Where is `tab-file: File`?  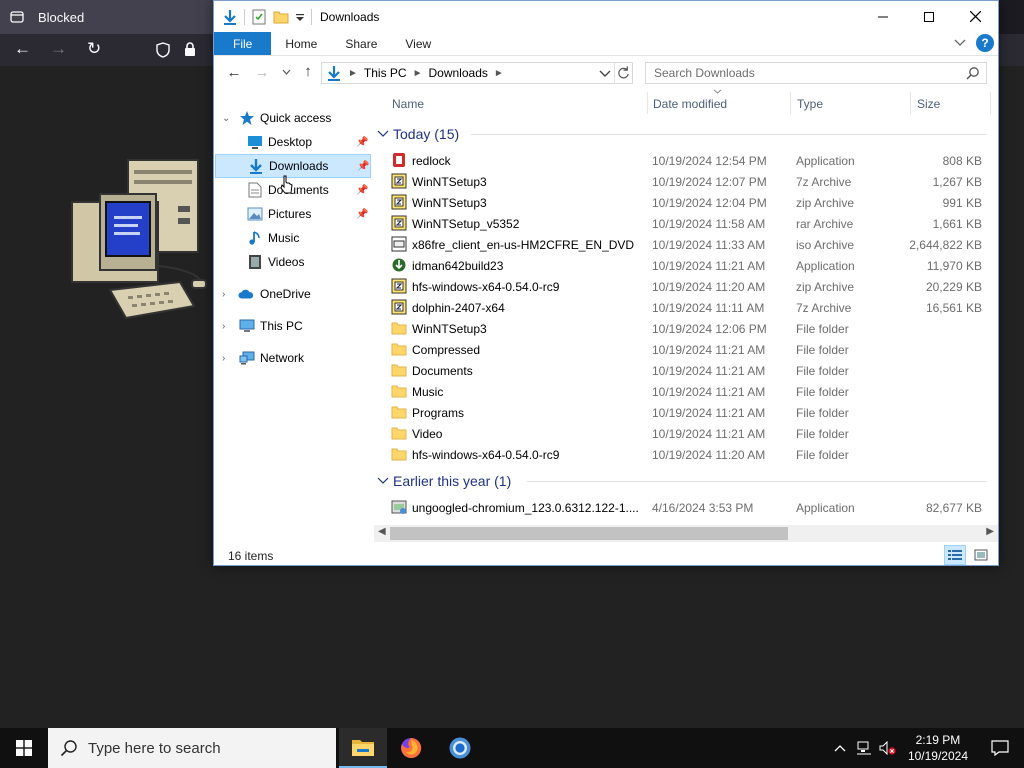 tab-file: File is located at coordinates (243, 43).